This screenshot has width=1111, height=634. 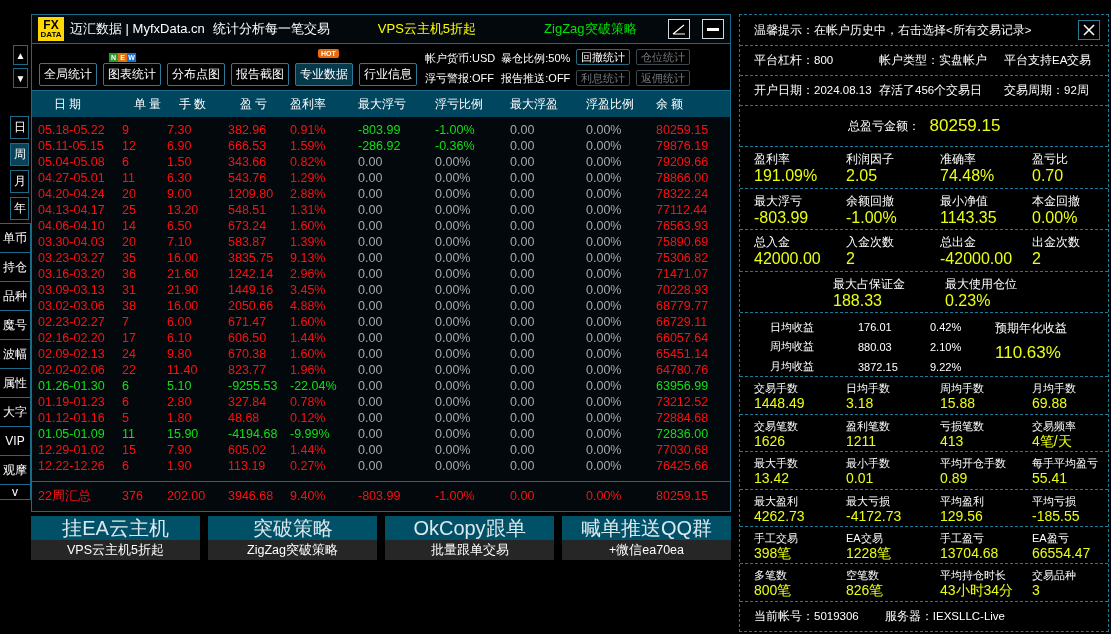 I want to click on table-cell-text: 5.10, so click(x=180, y=386).